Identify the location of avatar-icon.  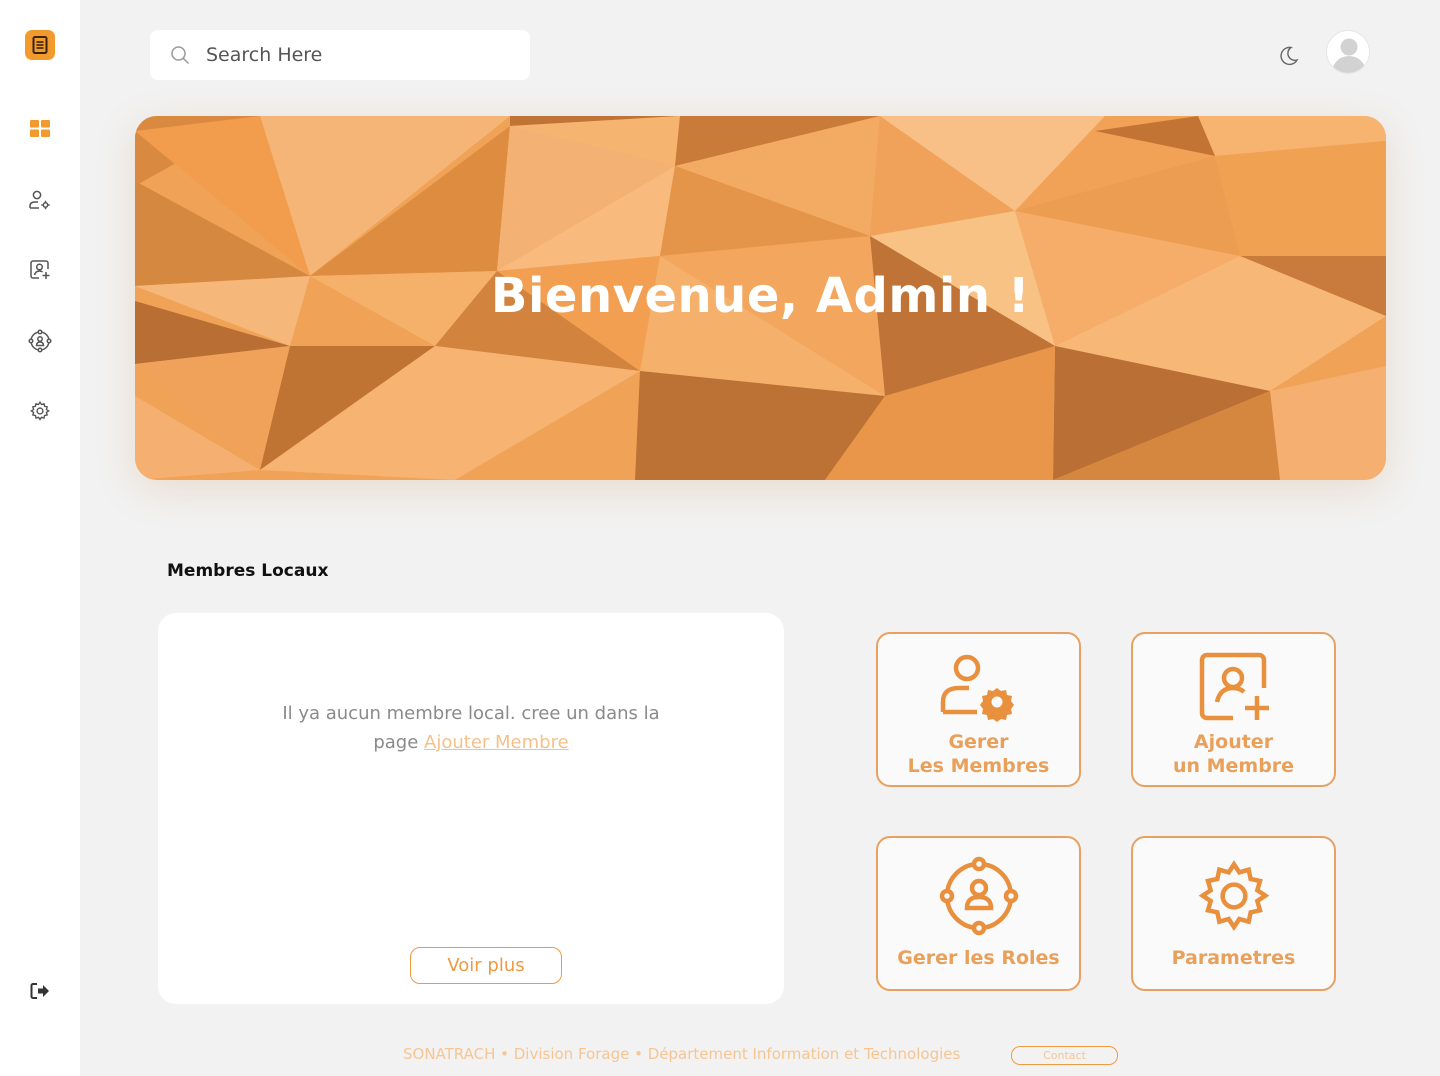
(1348, 52).